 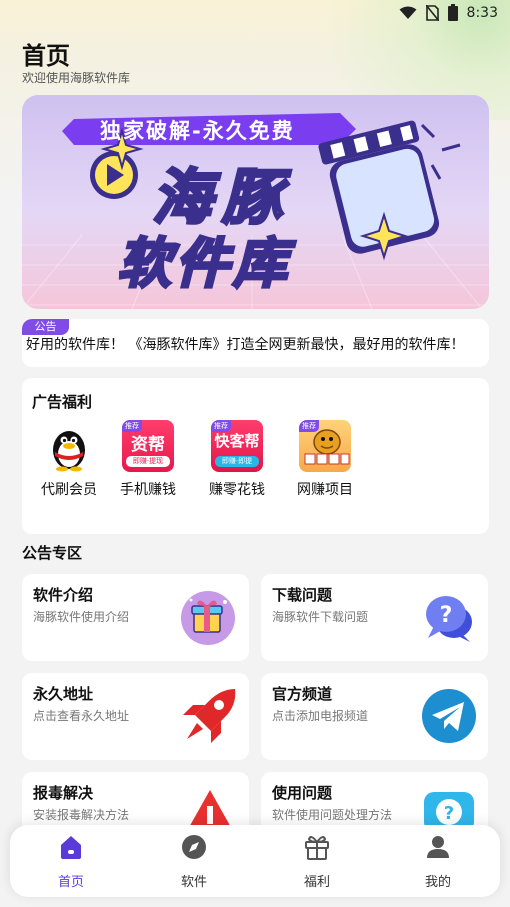 What do you see at coordinates (63, 694) in the screenshot?
I see `card-title: 永久地址` at bounding box center [63, 694].